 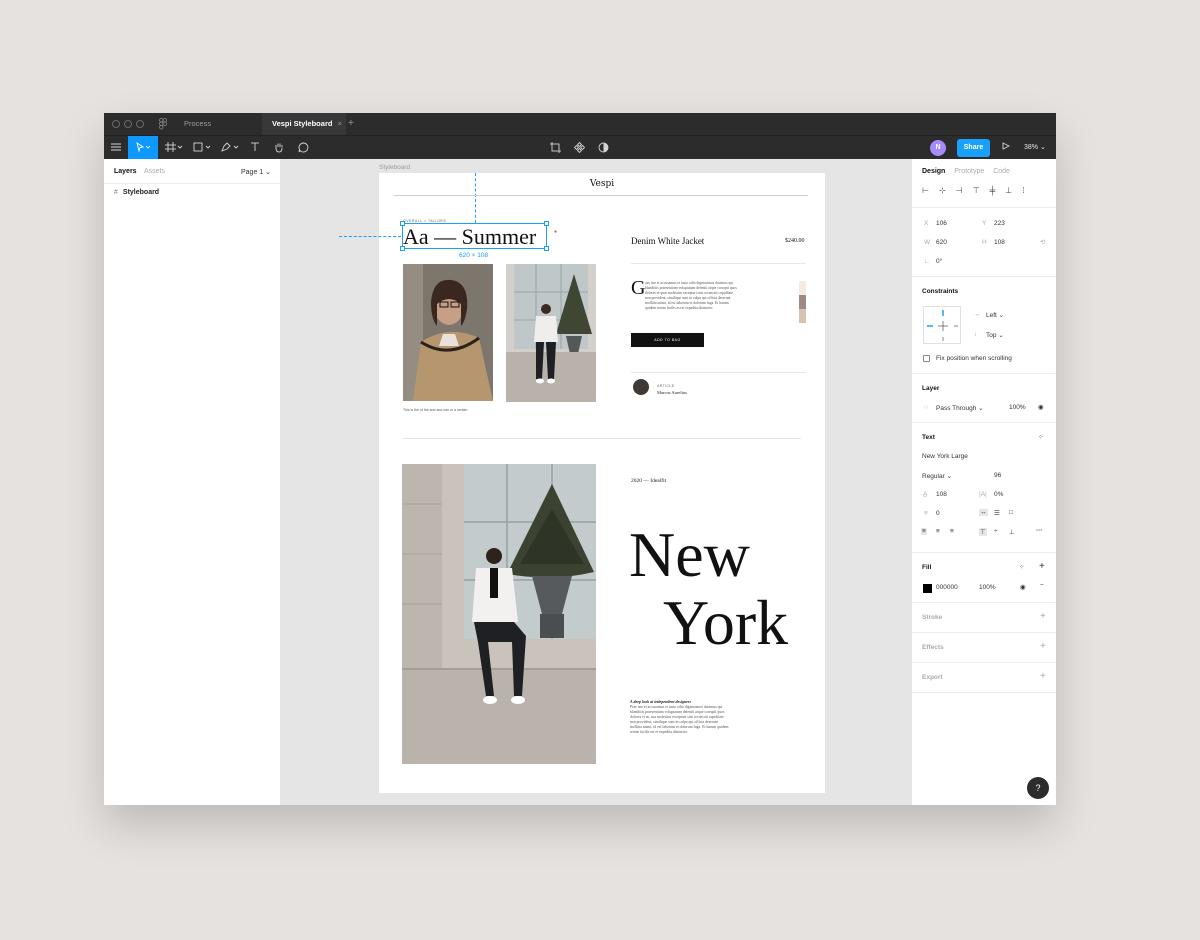 I want to click on paragraph-spacing-icon: ≡, so click(x=926, y=513).